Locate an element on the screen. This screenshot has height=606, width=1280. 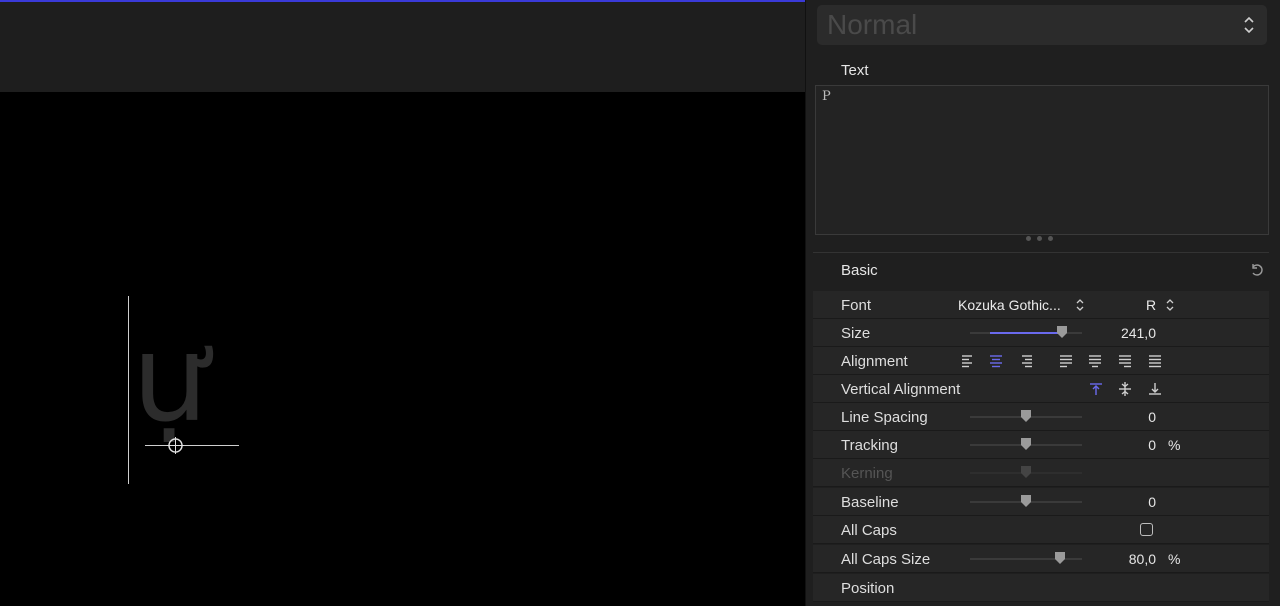
vertical-alignment-row: Vertical Alignment is located at coordinates (1041, 389).